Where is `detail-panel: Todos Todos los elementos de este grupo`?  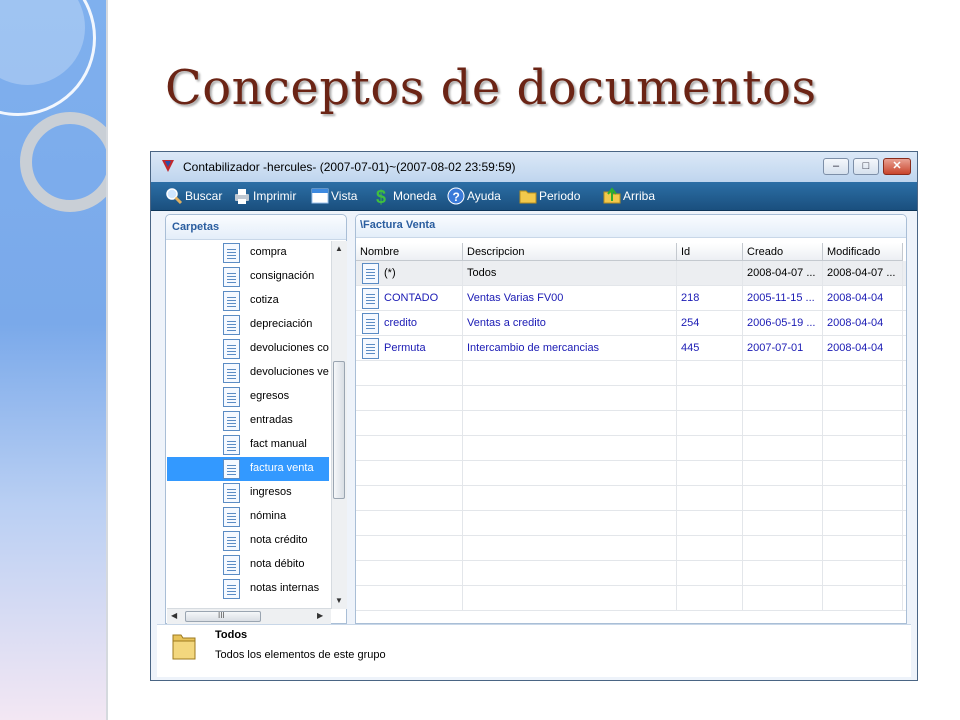 detail-panel: Todos Todos los elementos de este grupo is located at coordinates (534, 650).